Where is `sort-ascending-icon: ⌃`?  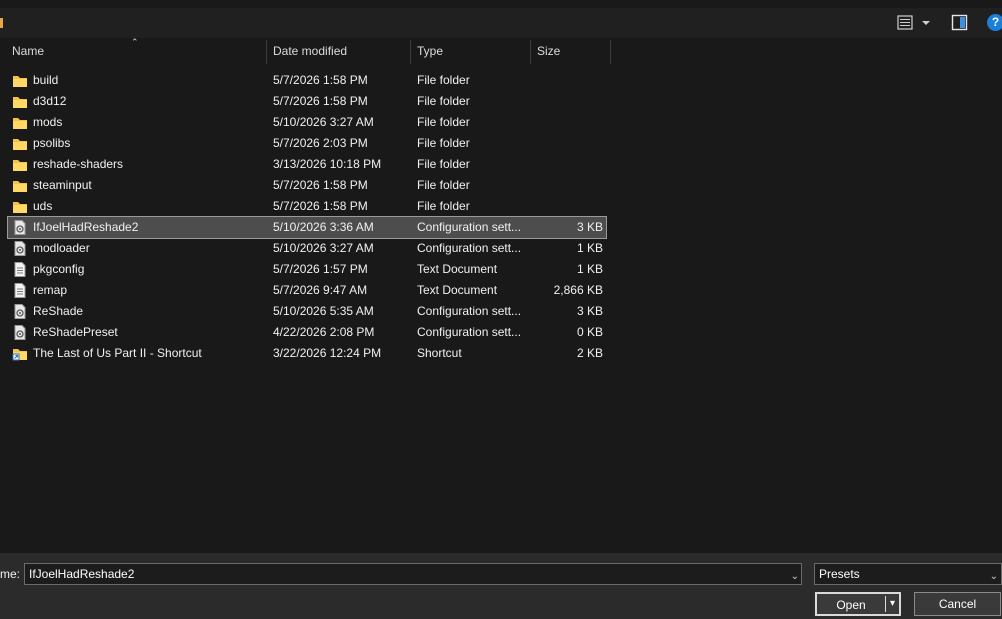
sort-ascending-icon: ⌃ is located at coordinates (135, 42).